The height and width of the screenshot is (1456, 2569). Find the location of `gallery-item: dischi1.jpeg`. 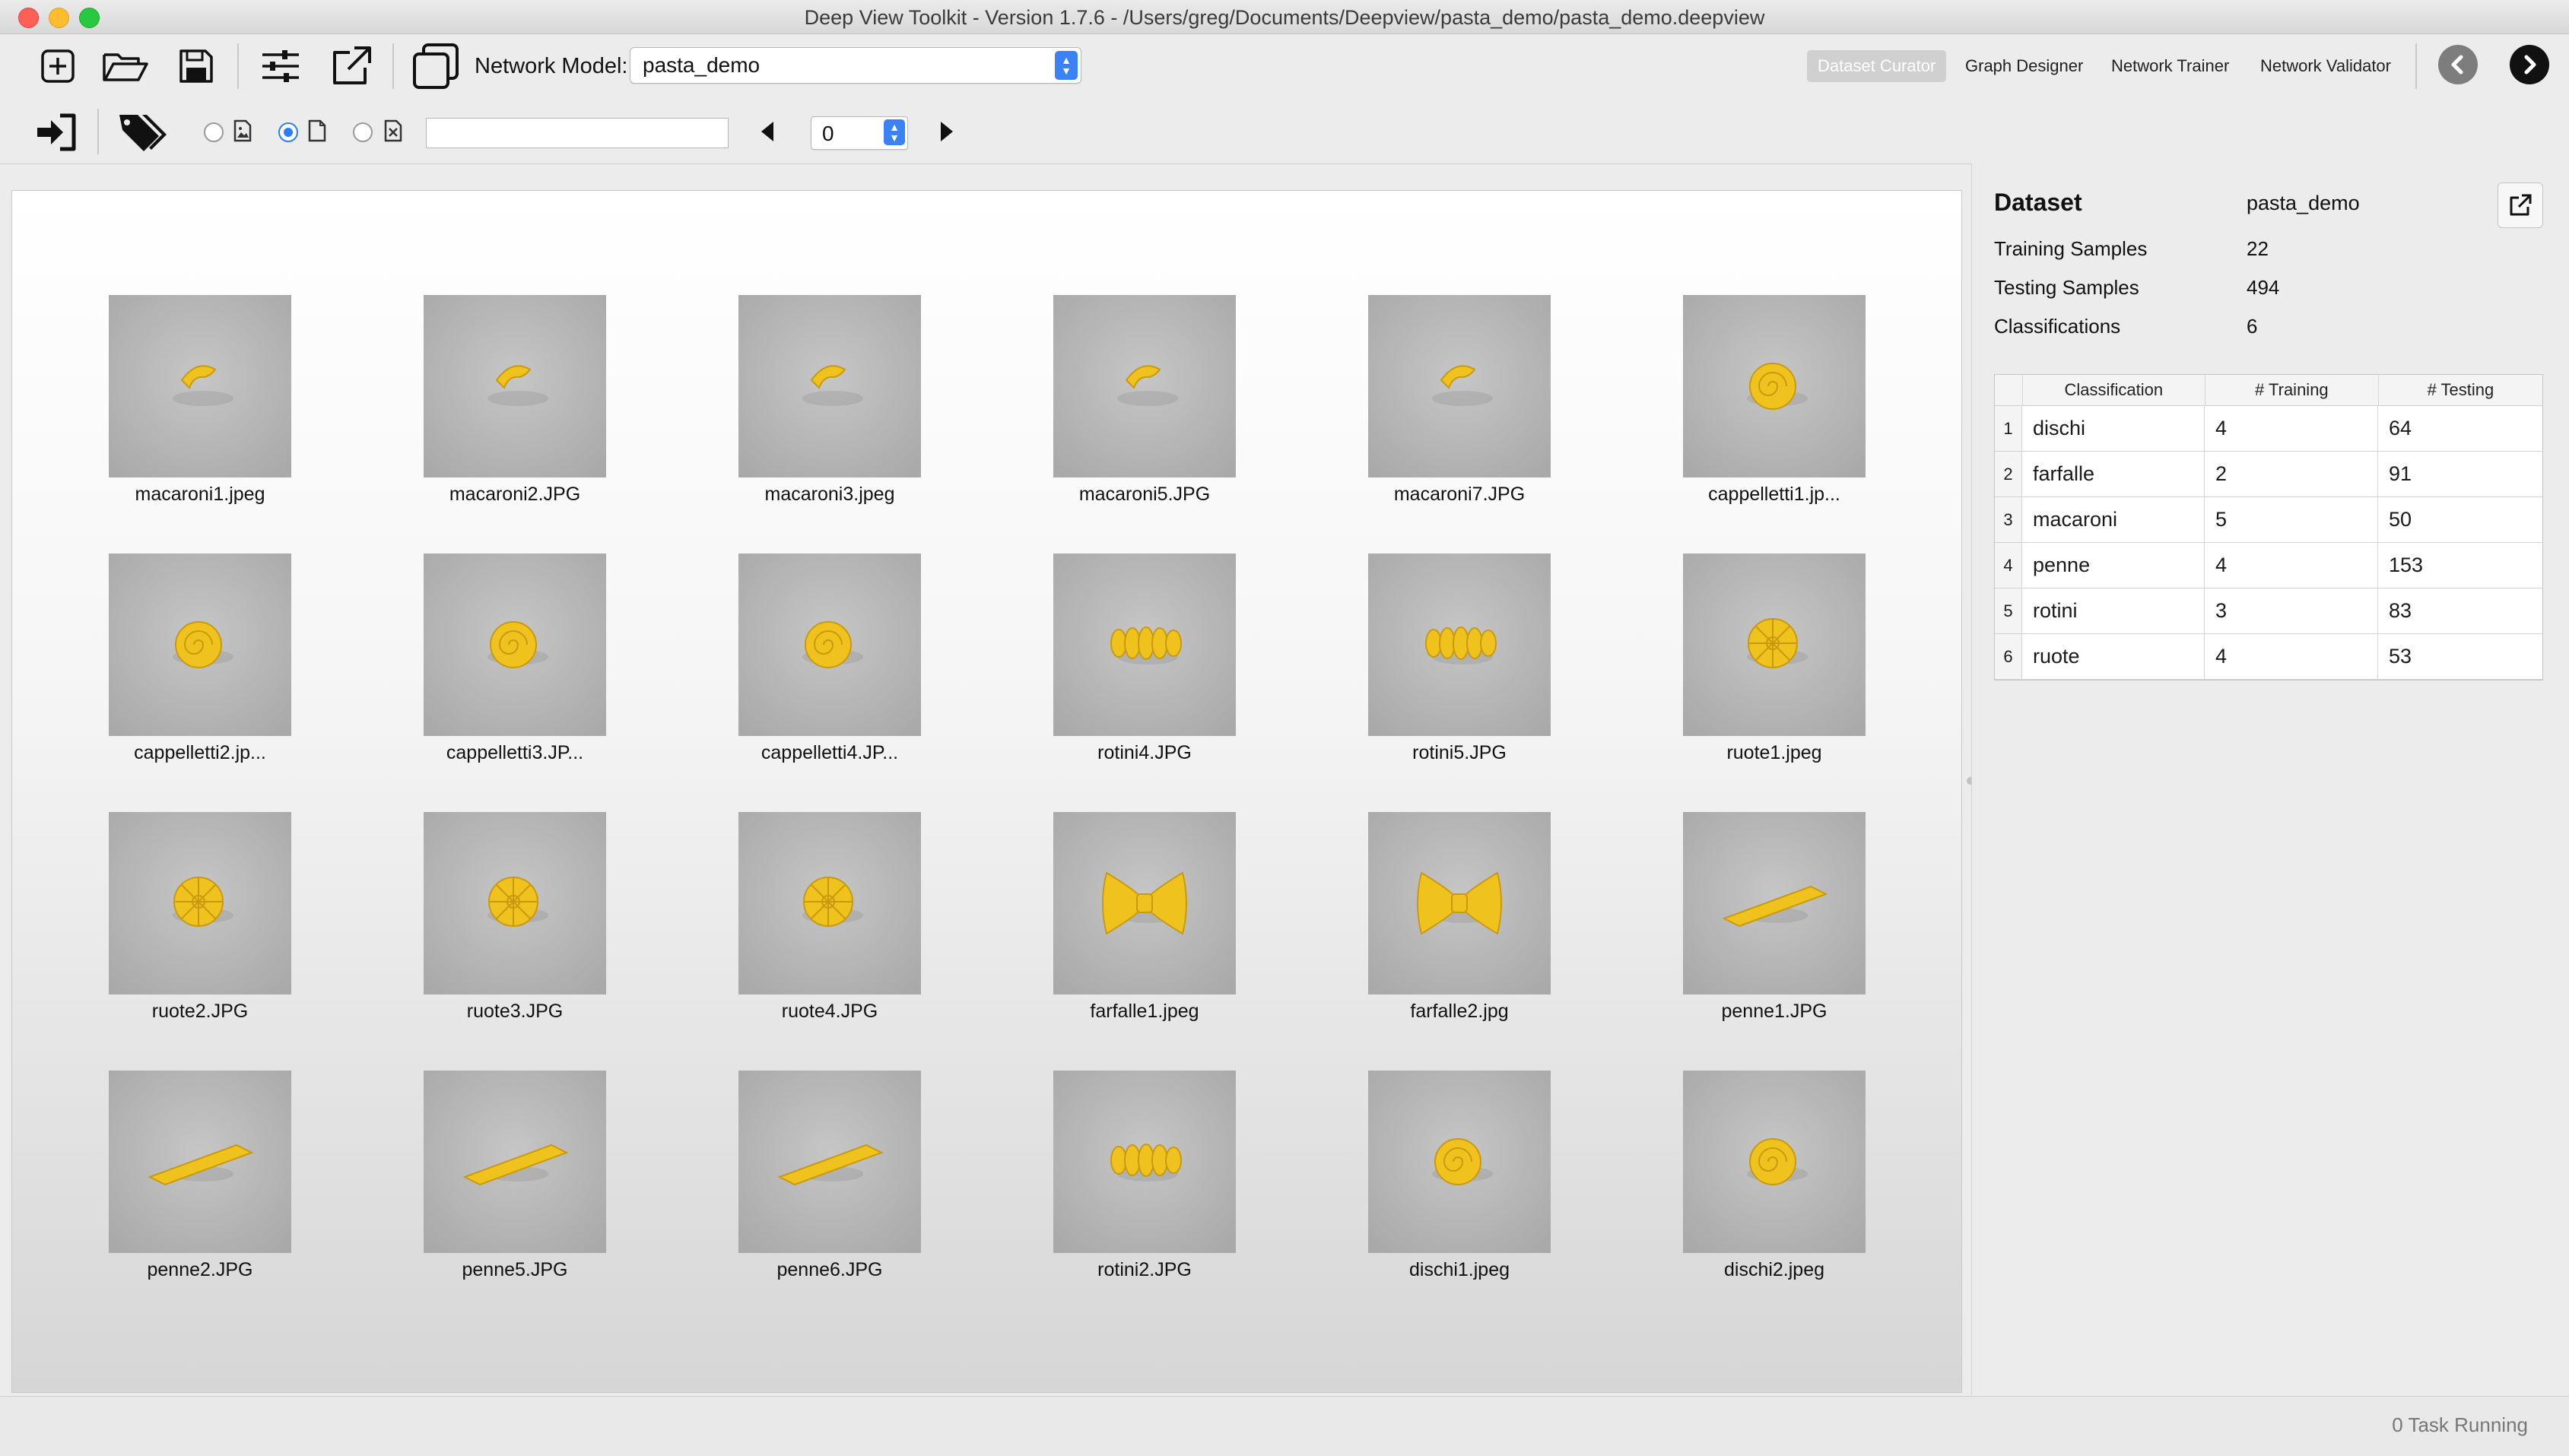

gallery-item: dischi1.jpeg is located at coordinates (1459, 1181).